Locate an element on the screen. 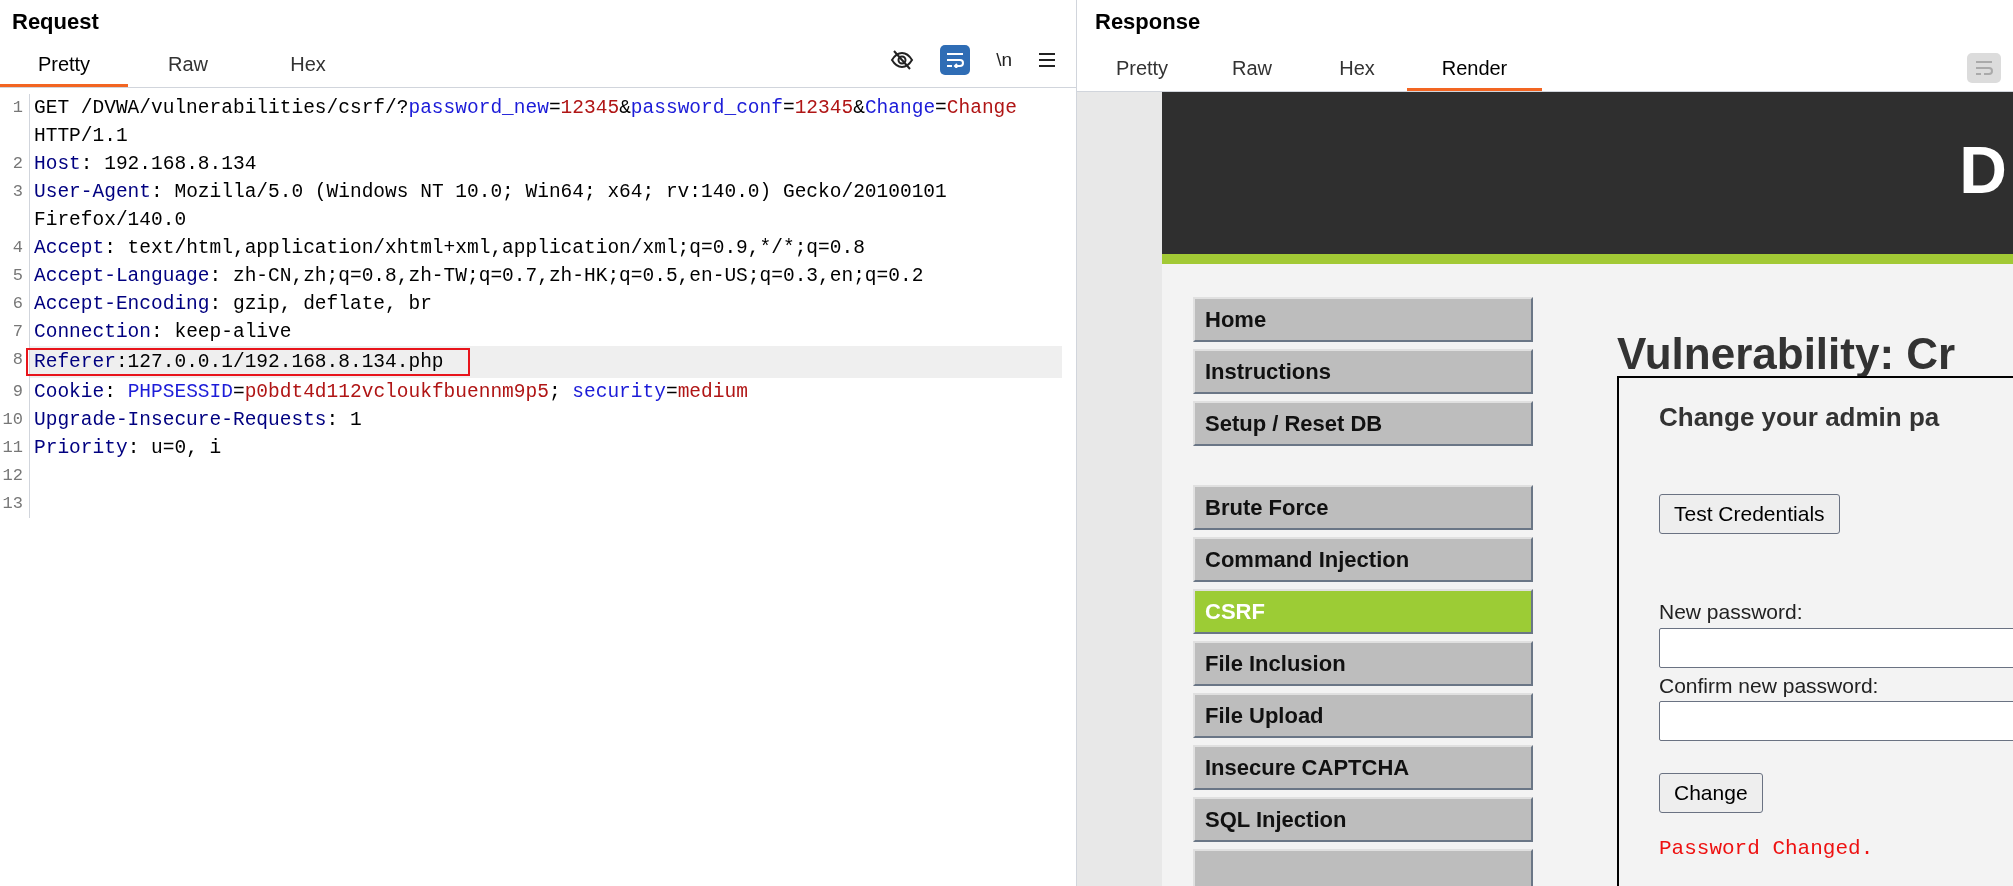 The height and width of the screenshot is (886, 2013). line-number: 4 is located at coordinates (17, 247).